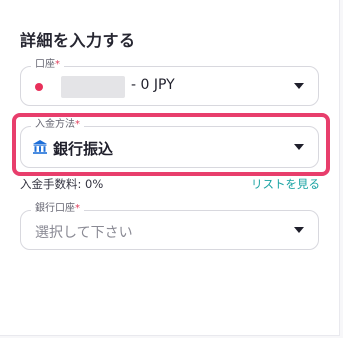 This screenshot has height=338, width=343. Describe the element at coordinates (39, 87) in the screenshot. I see `account-status-dot` at that location.